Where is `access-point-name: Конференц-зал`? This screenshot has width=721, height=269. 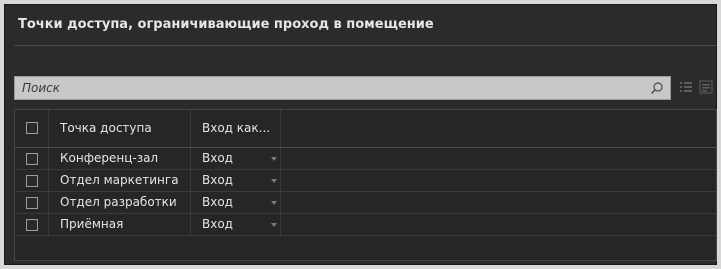
access-point-name: Конференц-зал is located at coordinates (109, 158).